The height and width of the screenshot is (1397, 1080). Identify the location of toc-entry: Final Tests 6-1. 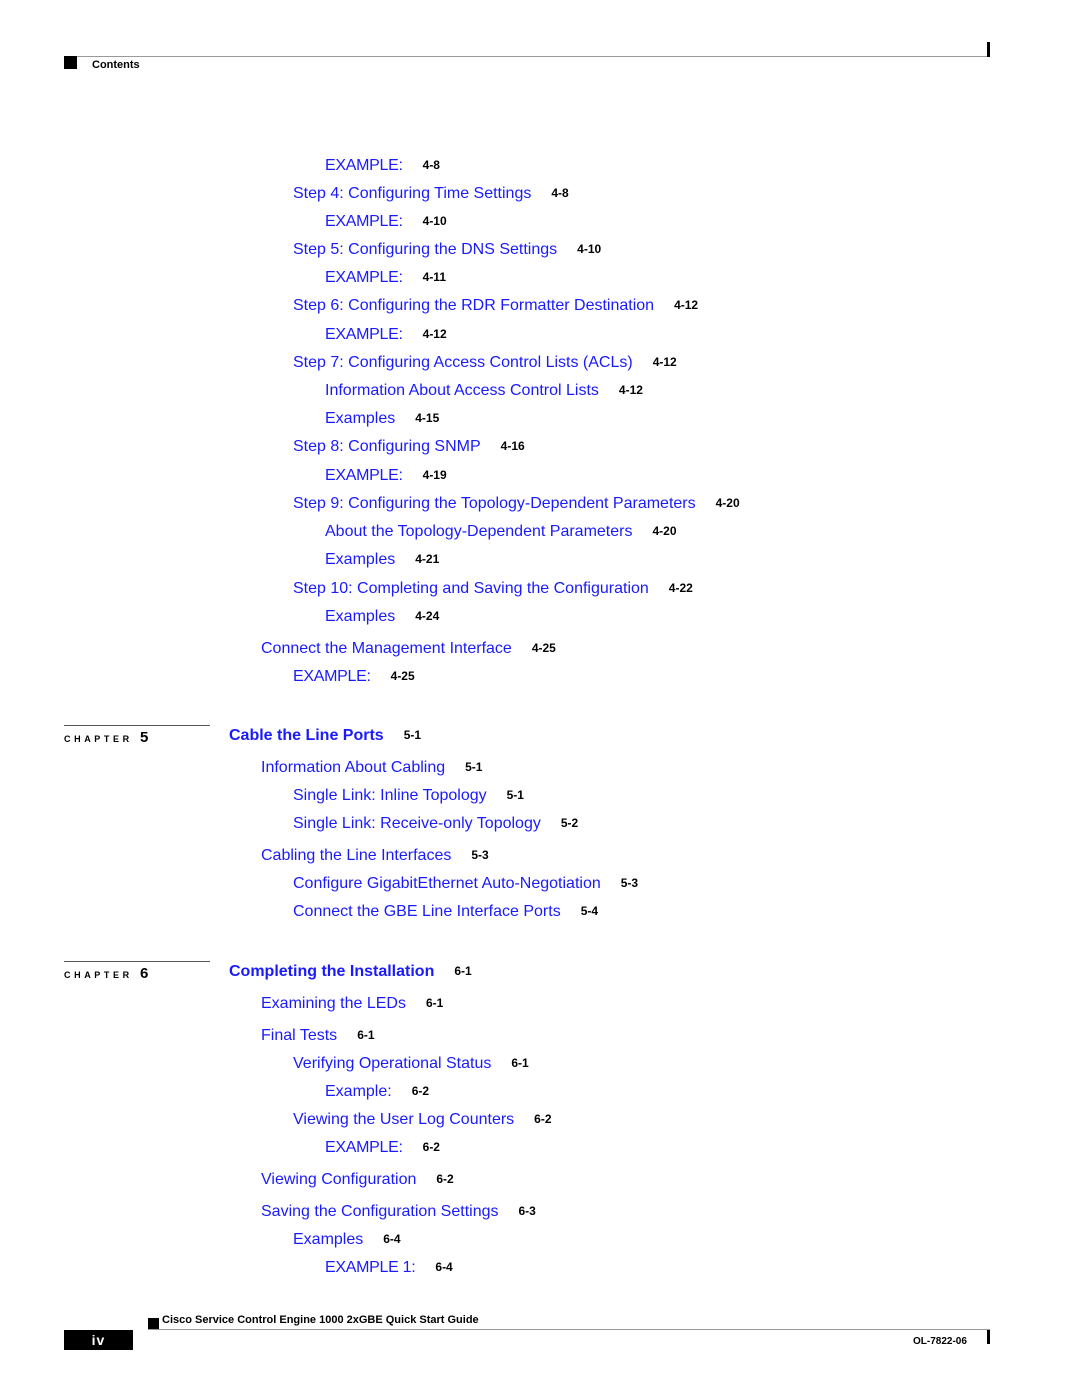
(318, 1036).